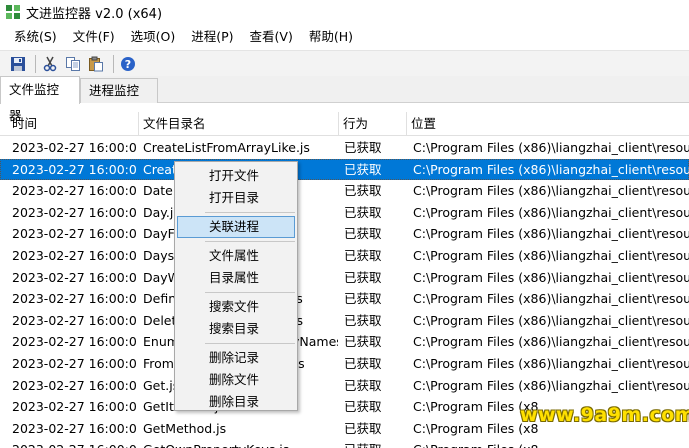 This screenshot has width=689, height=448. Describe the element at coordinates (153, 37) in the screenshot. I see `menu-options: 选项(O)` at that location.